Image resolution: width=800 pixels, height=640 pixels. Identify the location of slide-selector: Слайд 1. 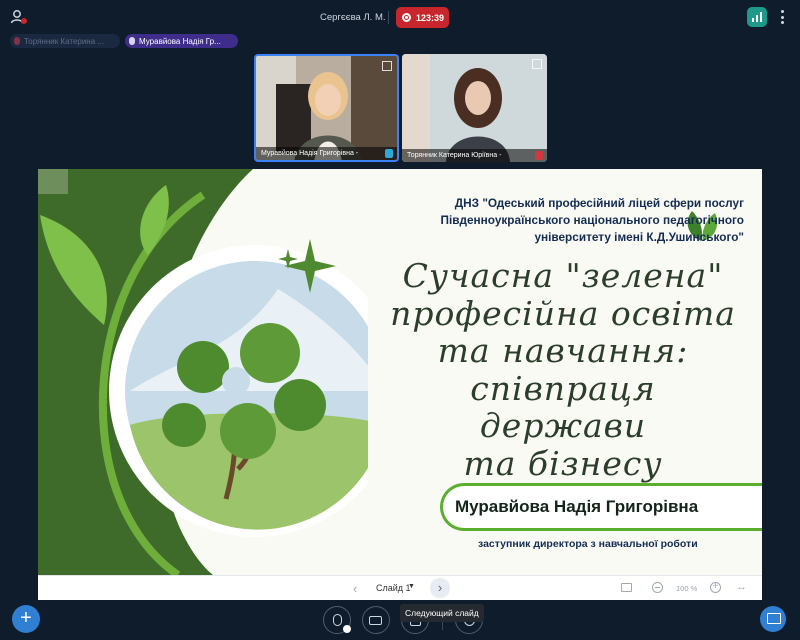
(393, 588).